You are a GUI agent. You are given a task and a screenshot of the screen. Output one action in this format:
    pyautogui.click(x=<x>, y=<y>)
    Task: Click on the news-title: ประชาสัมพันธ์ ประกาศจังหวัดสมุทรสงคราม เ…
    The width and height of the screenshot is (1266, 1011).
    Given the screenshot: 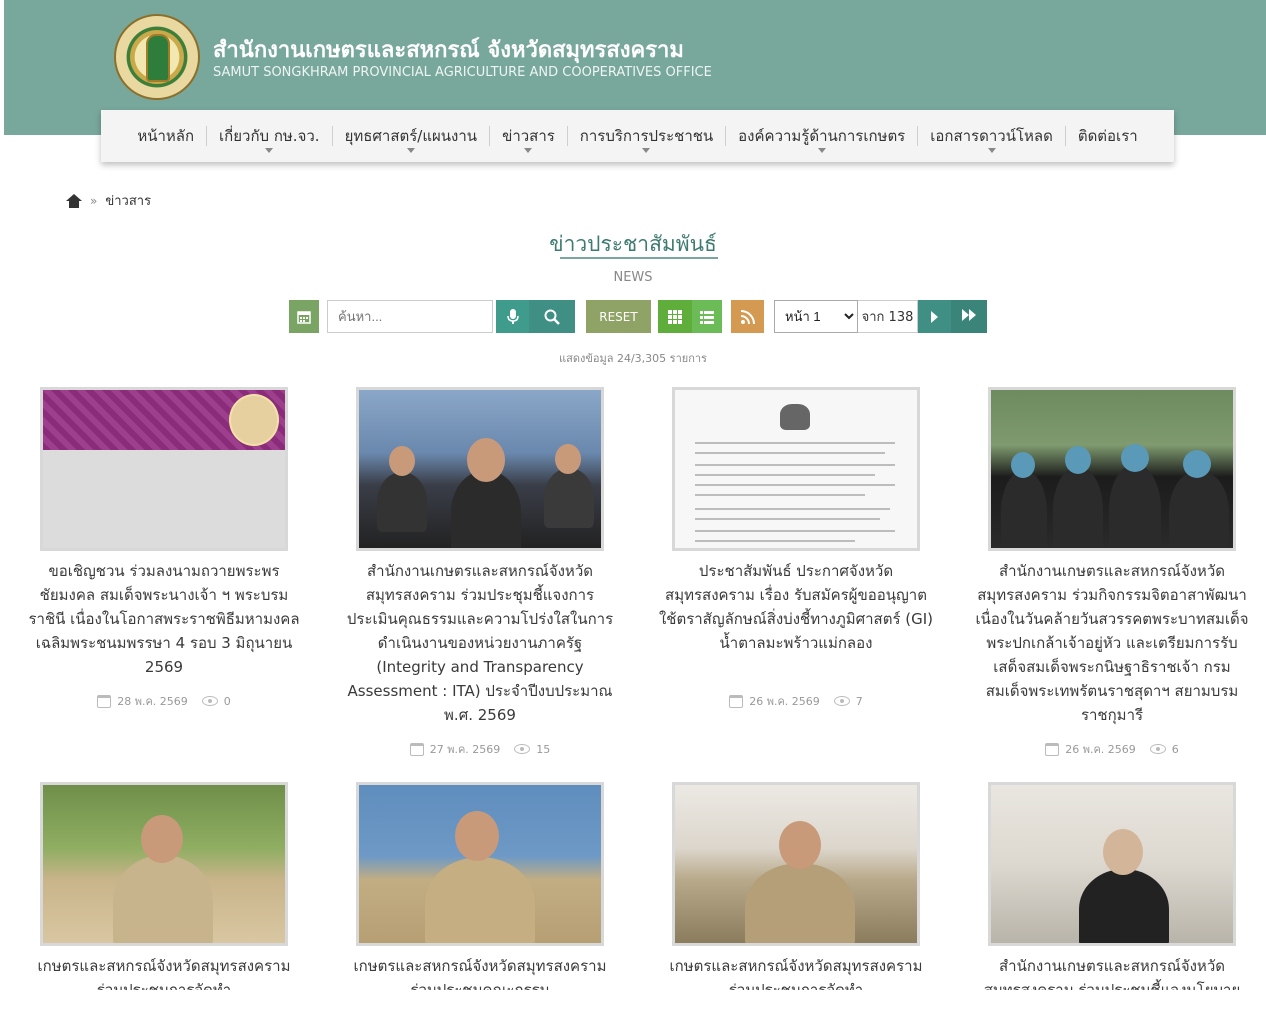 What is the action you would take?
    pyautogui.click(x=796, y=607)
    